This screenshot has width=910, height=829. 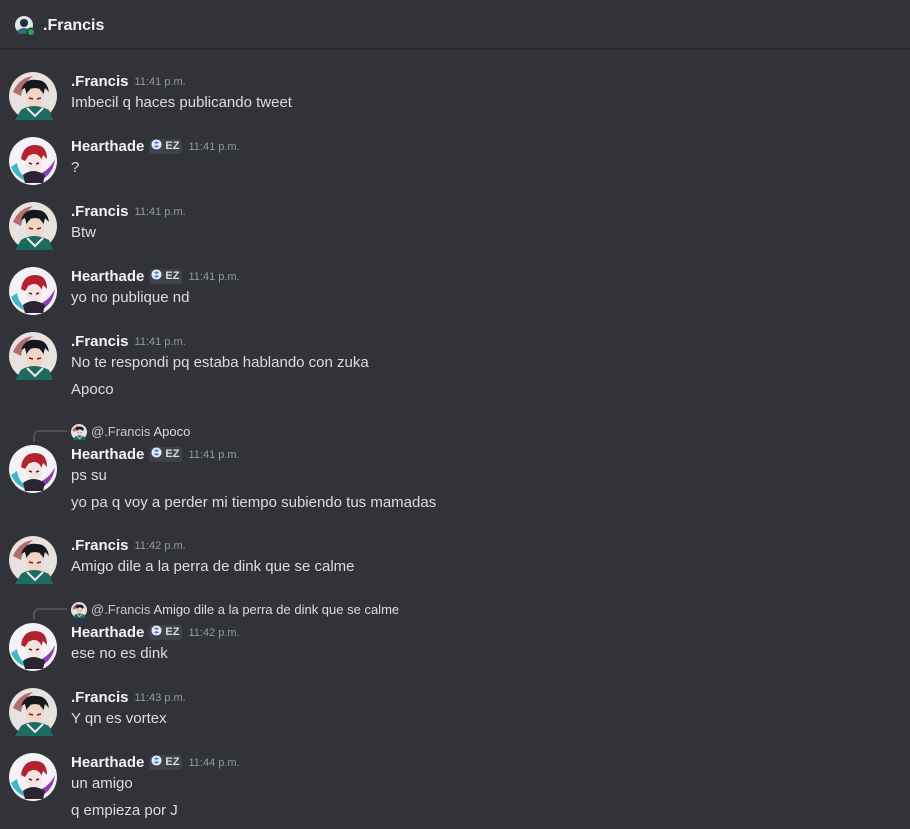 What do you see at coordinates (160, 698) in the screenshot?
I see `timestamp: 11:43 p.m.` at bounding box center [160, 698].